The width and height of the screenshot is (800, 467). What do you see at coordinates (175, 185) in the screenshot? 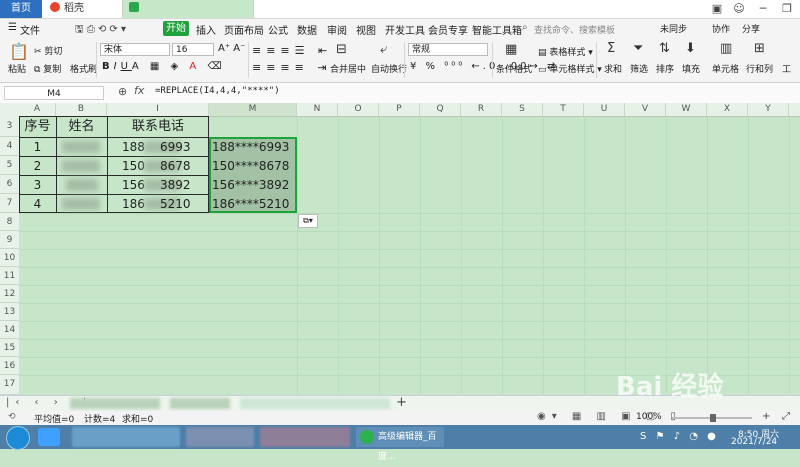
I see `cell-phone-suffix: 3892` at bounding box center [175, 185].